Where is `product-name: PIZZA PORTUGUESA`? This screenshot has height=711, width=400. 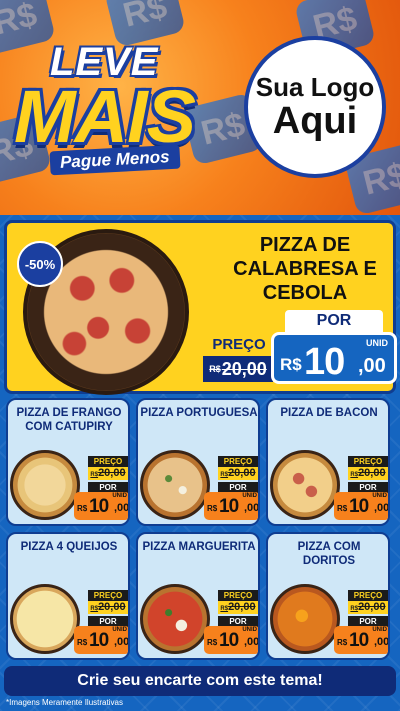 product-name: PIZZA PORTUGUESA is located at coordinates (199, 413).